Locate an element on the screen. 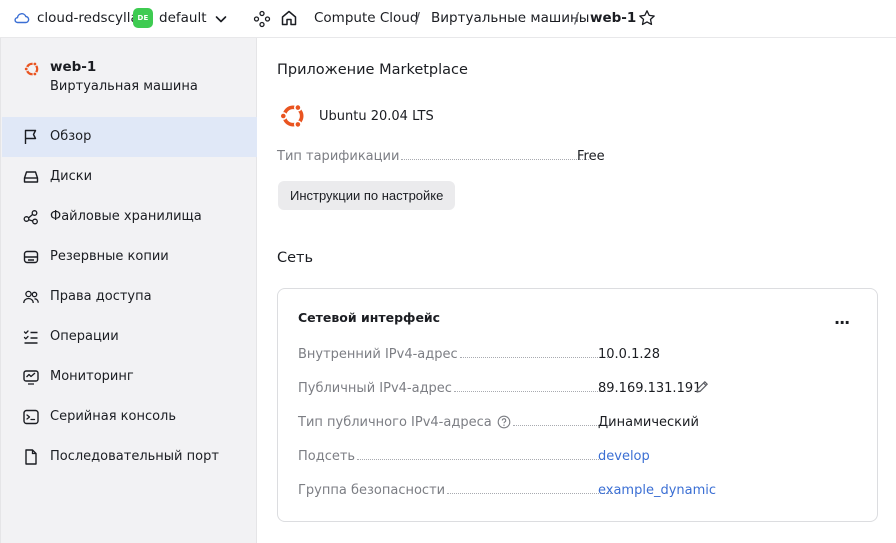 Image resolution: width=896 pixels, height=543 pixels. sidebar-item-label: Резервные копии is located at coordinates (109, 256).